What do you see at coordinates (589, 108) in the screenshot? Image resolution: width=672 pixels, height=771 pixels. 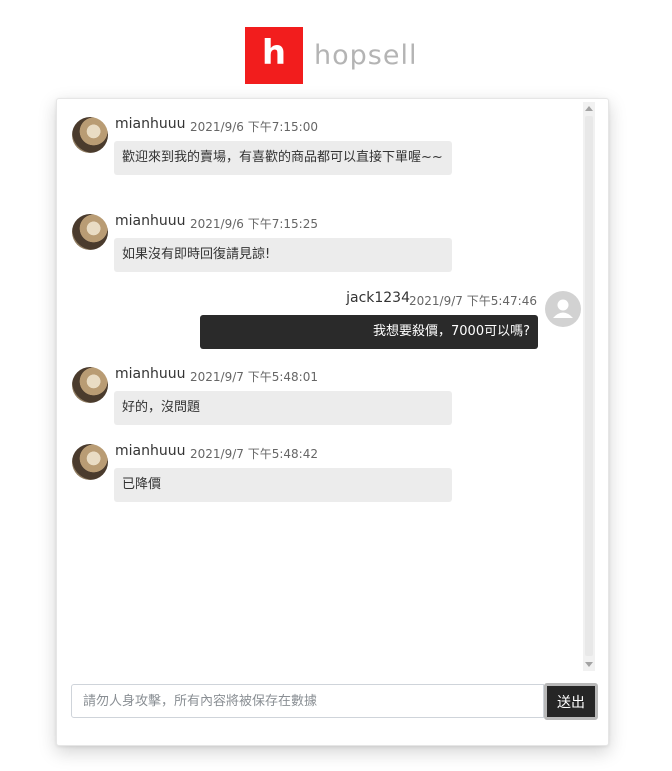 I see `scroll-up-arrow-icon` at bounding box center [589, 108].